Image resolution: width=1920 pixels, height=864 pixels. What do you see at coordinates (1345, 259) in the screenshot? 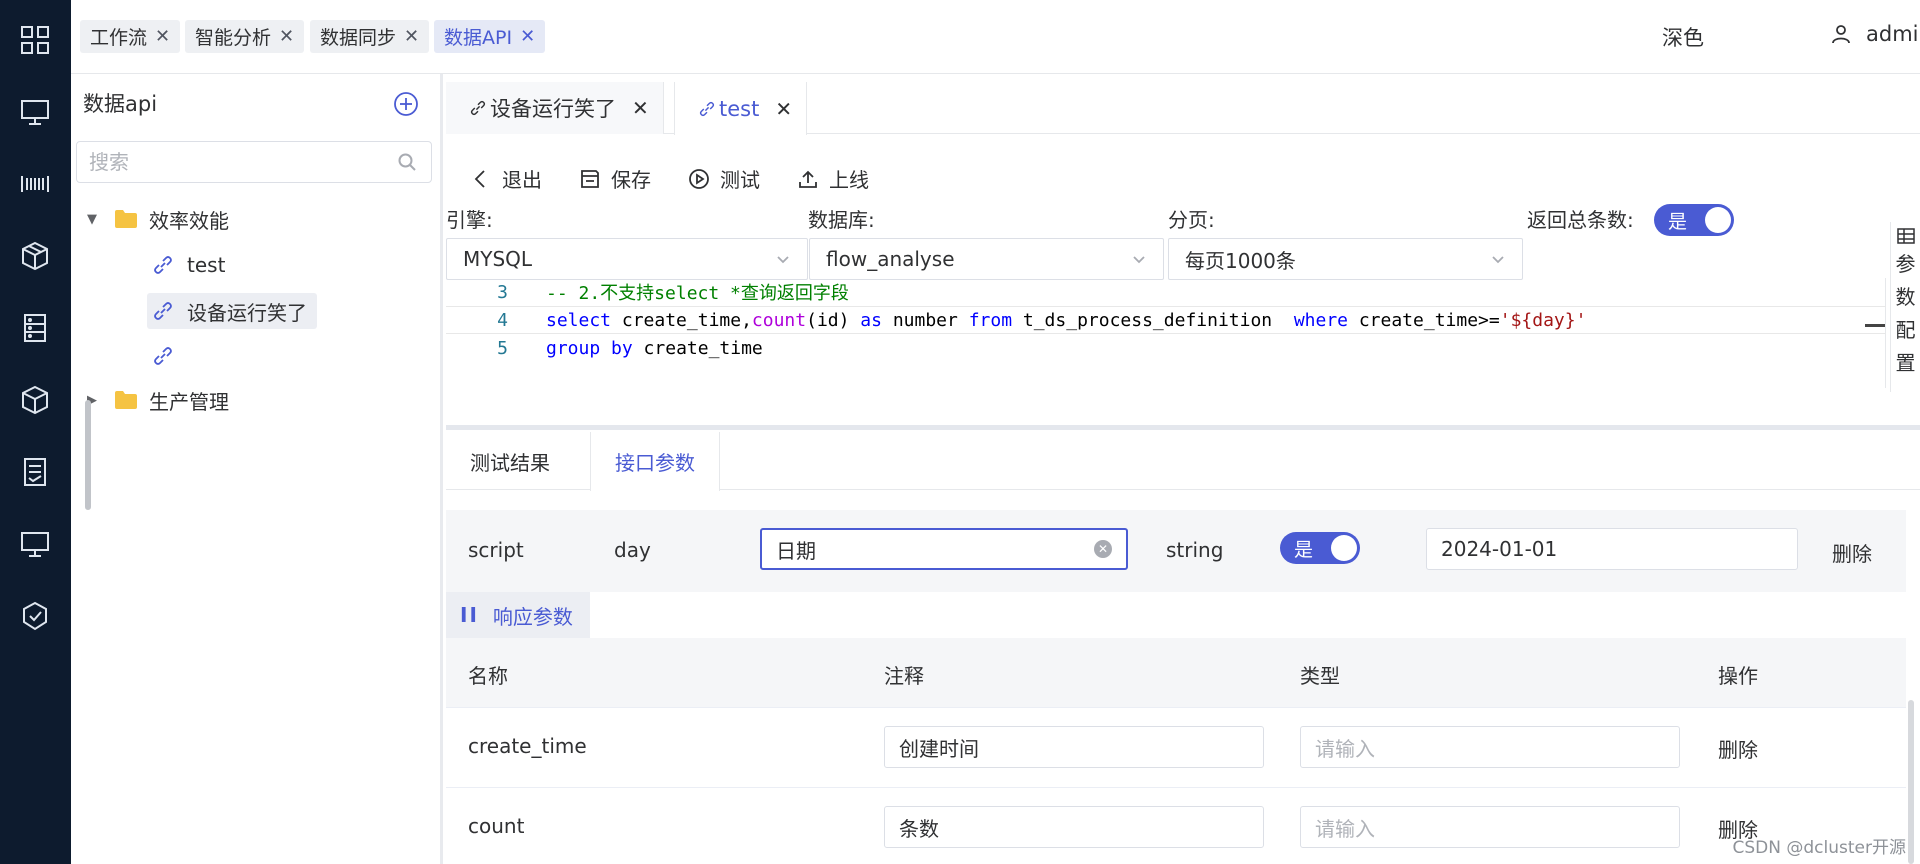
I see `pagination-select: 每页1000条` at bounding box center [1345, 259].